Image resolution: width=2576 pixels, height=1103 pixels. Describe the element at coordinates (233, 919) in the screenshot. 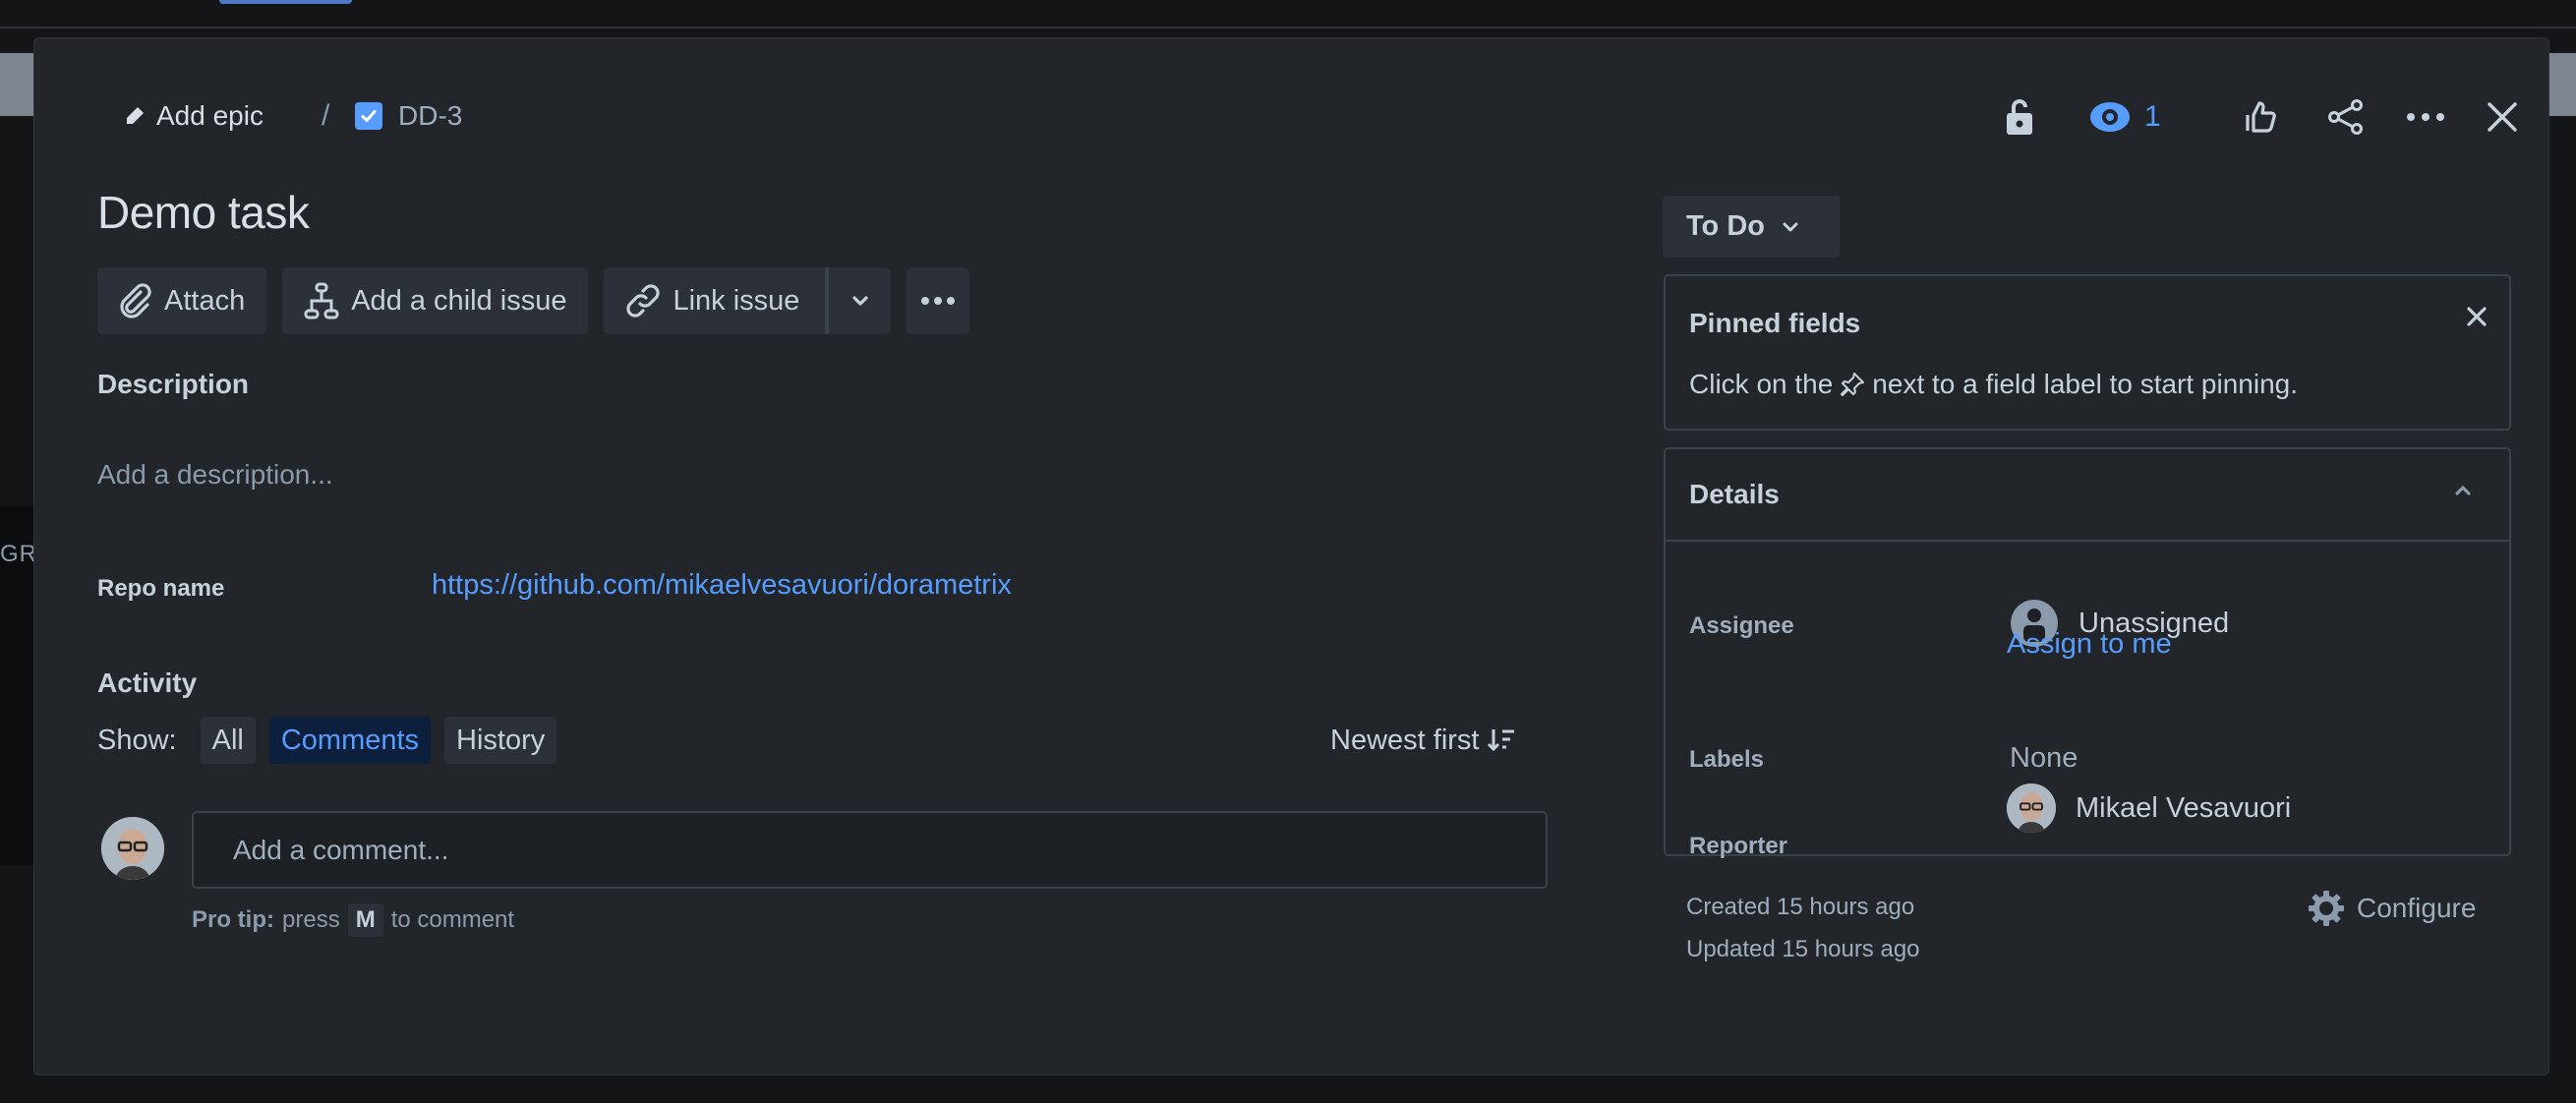

I see `pro-tip-label: Pro tip:` at that location.